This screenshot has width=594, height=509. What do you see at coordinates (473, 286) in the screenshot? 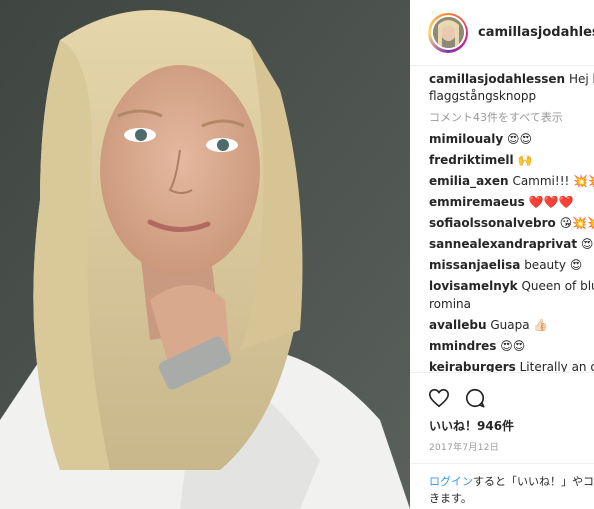
I see `comment-username: lovisamelnyk` at bounding box center [473, 286].